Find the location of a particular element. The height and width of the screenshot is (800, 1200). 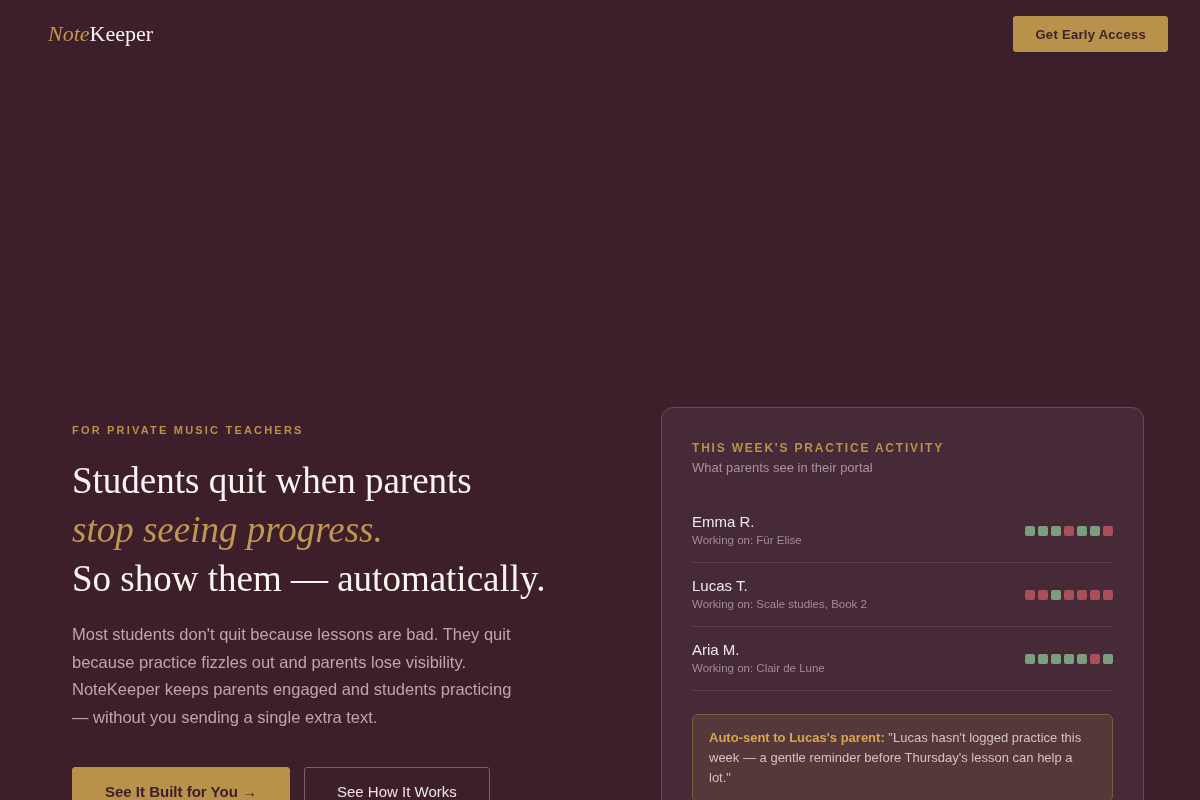

early-access-button: Get Early Access is located at coordinates (1090, 34).